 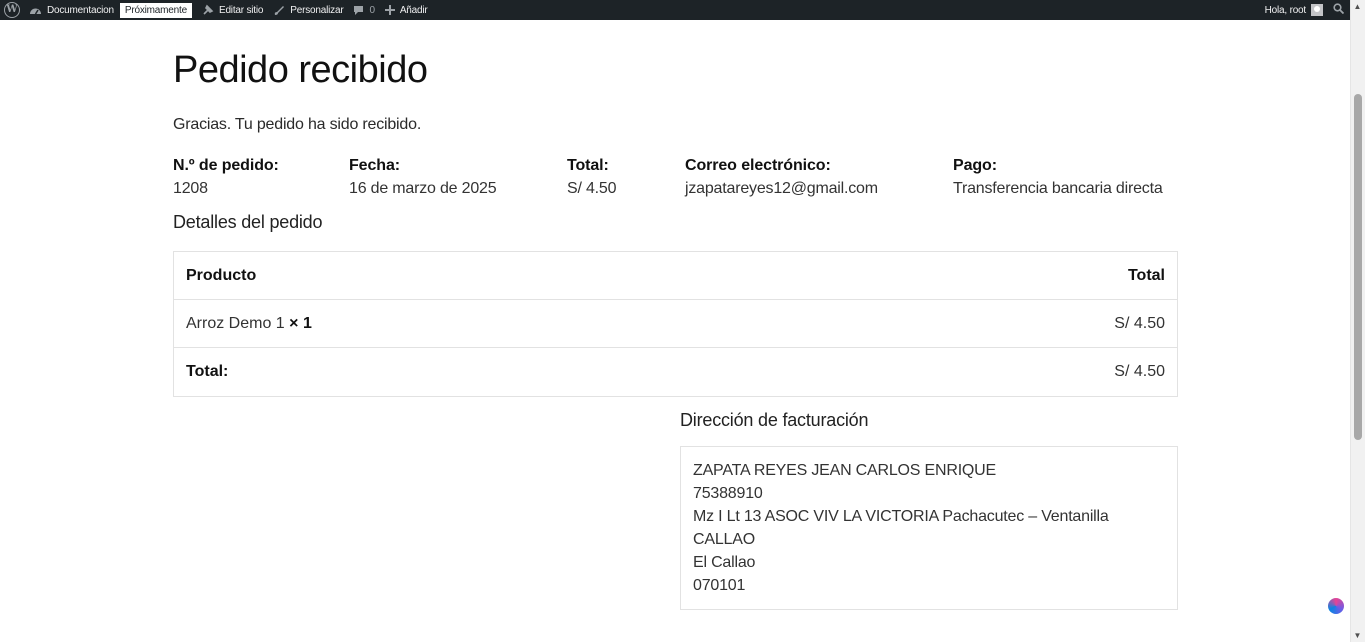 What do you see at coordinates (226, 165) in the screenshot?
I see `order-number-label: N.º de pedido:` at bounding box center [226, 165].